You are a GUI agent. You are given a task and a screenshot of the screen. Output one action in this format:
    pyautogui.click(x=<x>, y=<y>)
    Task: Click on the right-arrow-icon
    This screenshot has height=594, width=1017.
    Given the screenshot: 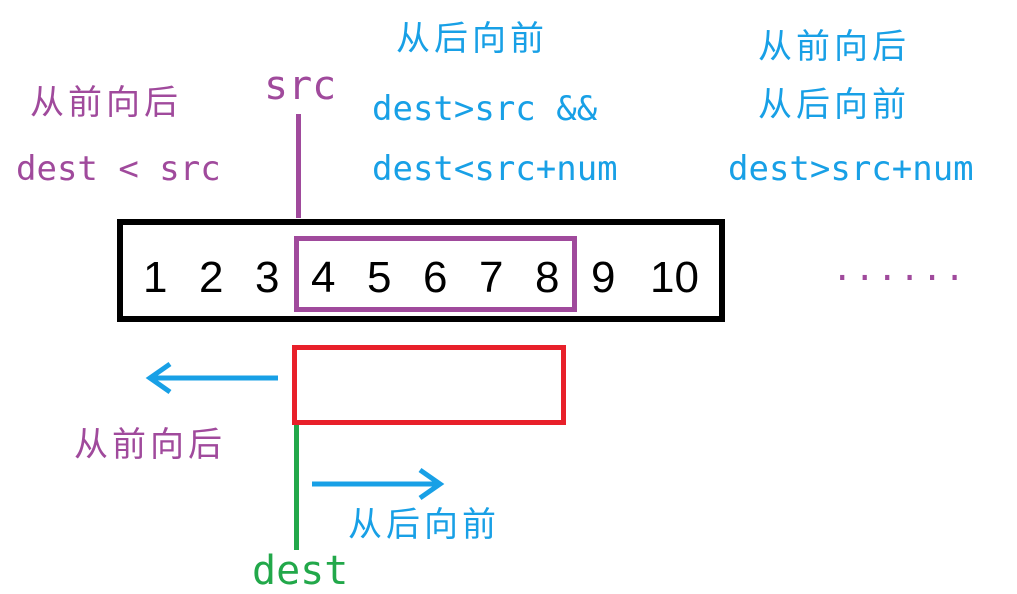 What is the action you would take?
    pyautogui.click(x=378, y=484)
    